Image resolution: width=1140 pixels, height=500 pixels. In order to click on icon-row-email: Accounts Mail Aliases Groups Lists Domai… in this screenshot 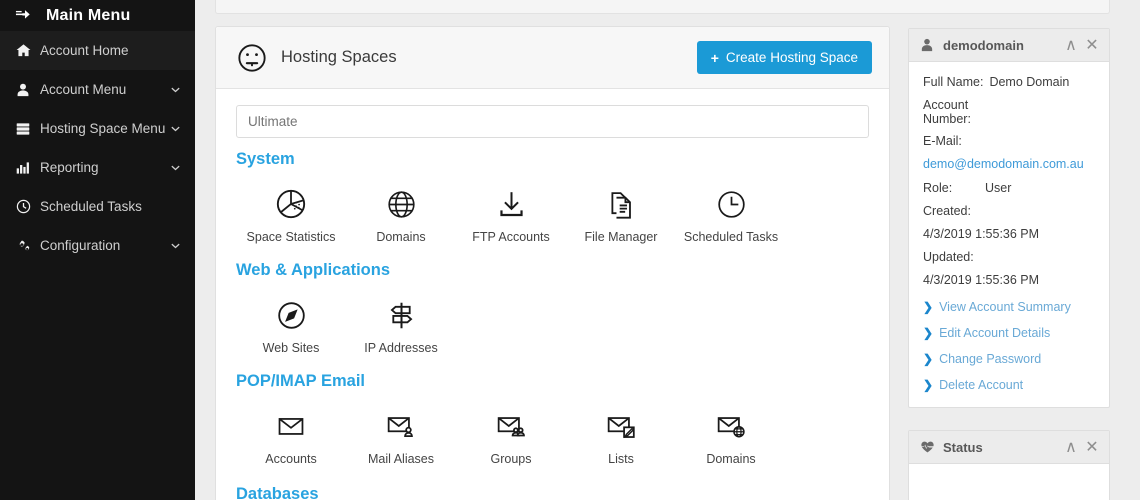, I will do `click(552, 430)`.